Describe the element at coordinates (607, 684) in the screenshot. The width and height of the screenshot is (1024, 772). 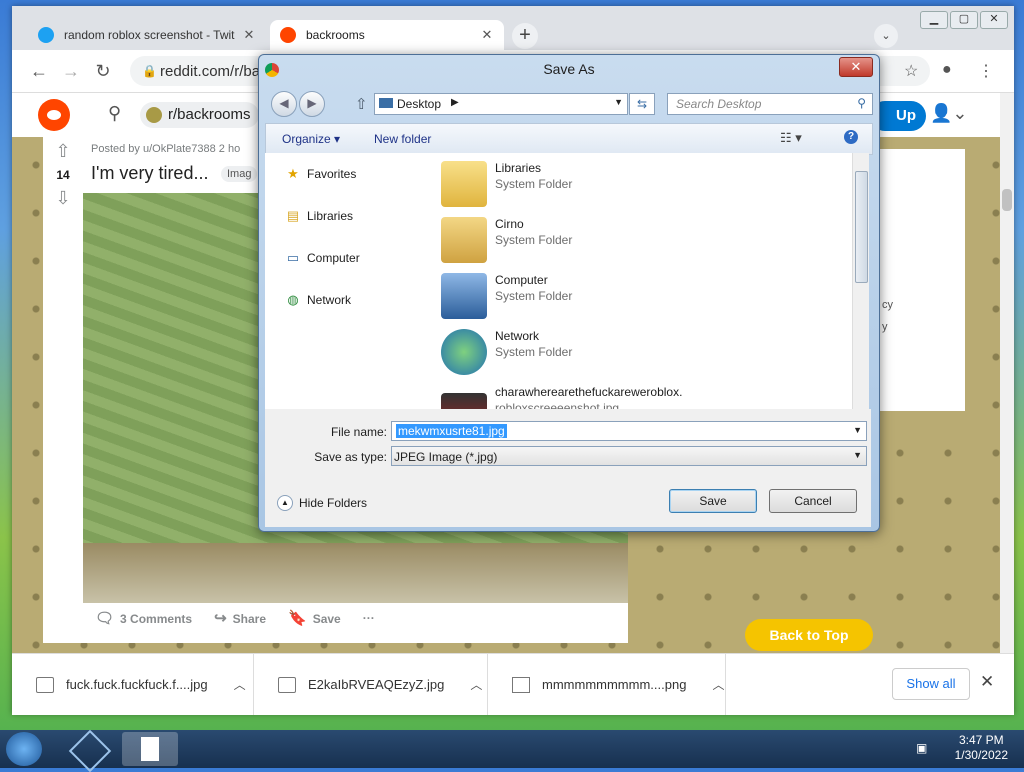
I see `download-item: mmmmmmmmmm....png ︿` at that location.